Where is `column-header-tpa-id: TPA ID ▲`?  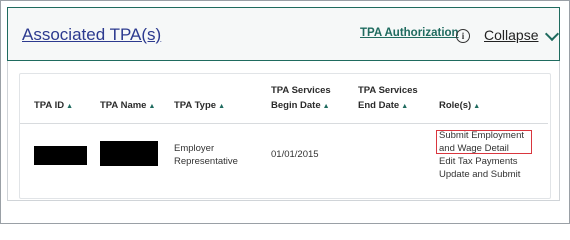
column-header-tpa-id: TPA ID ▲ is located at coordinates (53, 106).